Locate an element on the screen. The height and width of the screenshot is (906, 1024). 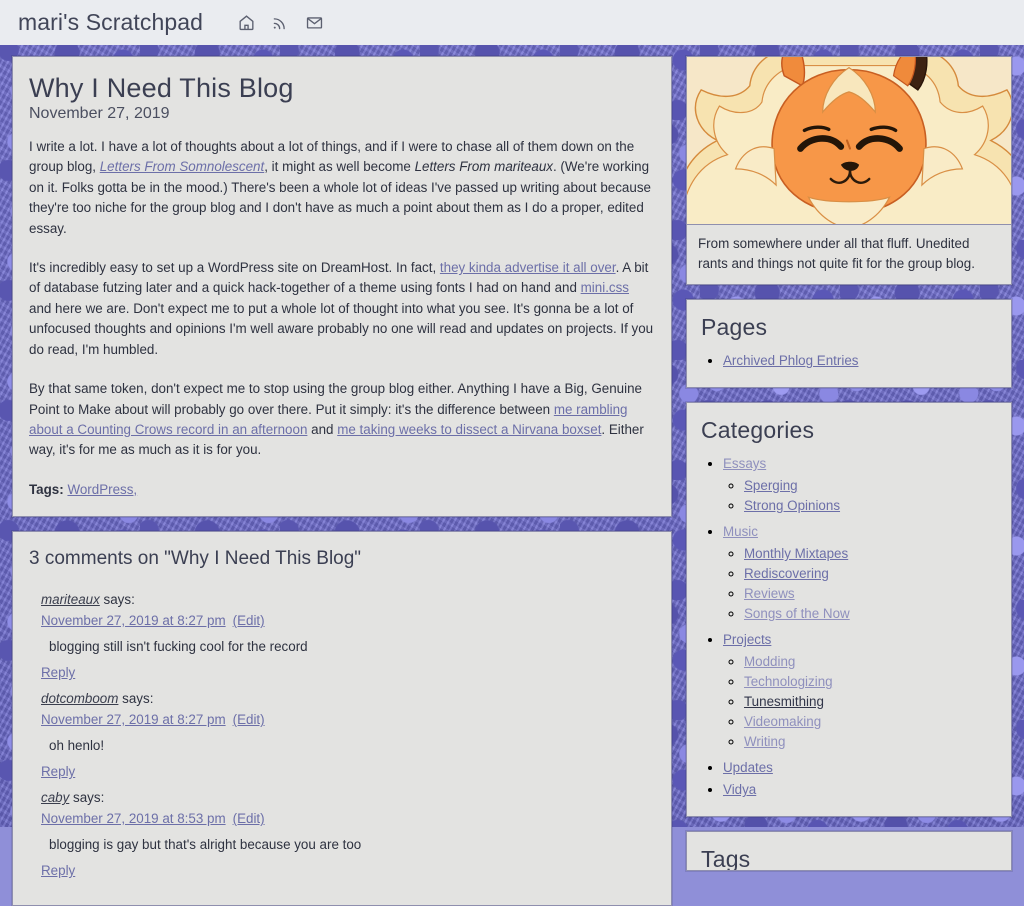
tags-widget-title: Tags is located at coordinates (849, 858).